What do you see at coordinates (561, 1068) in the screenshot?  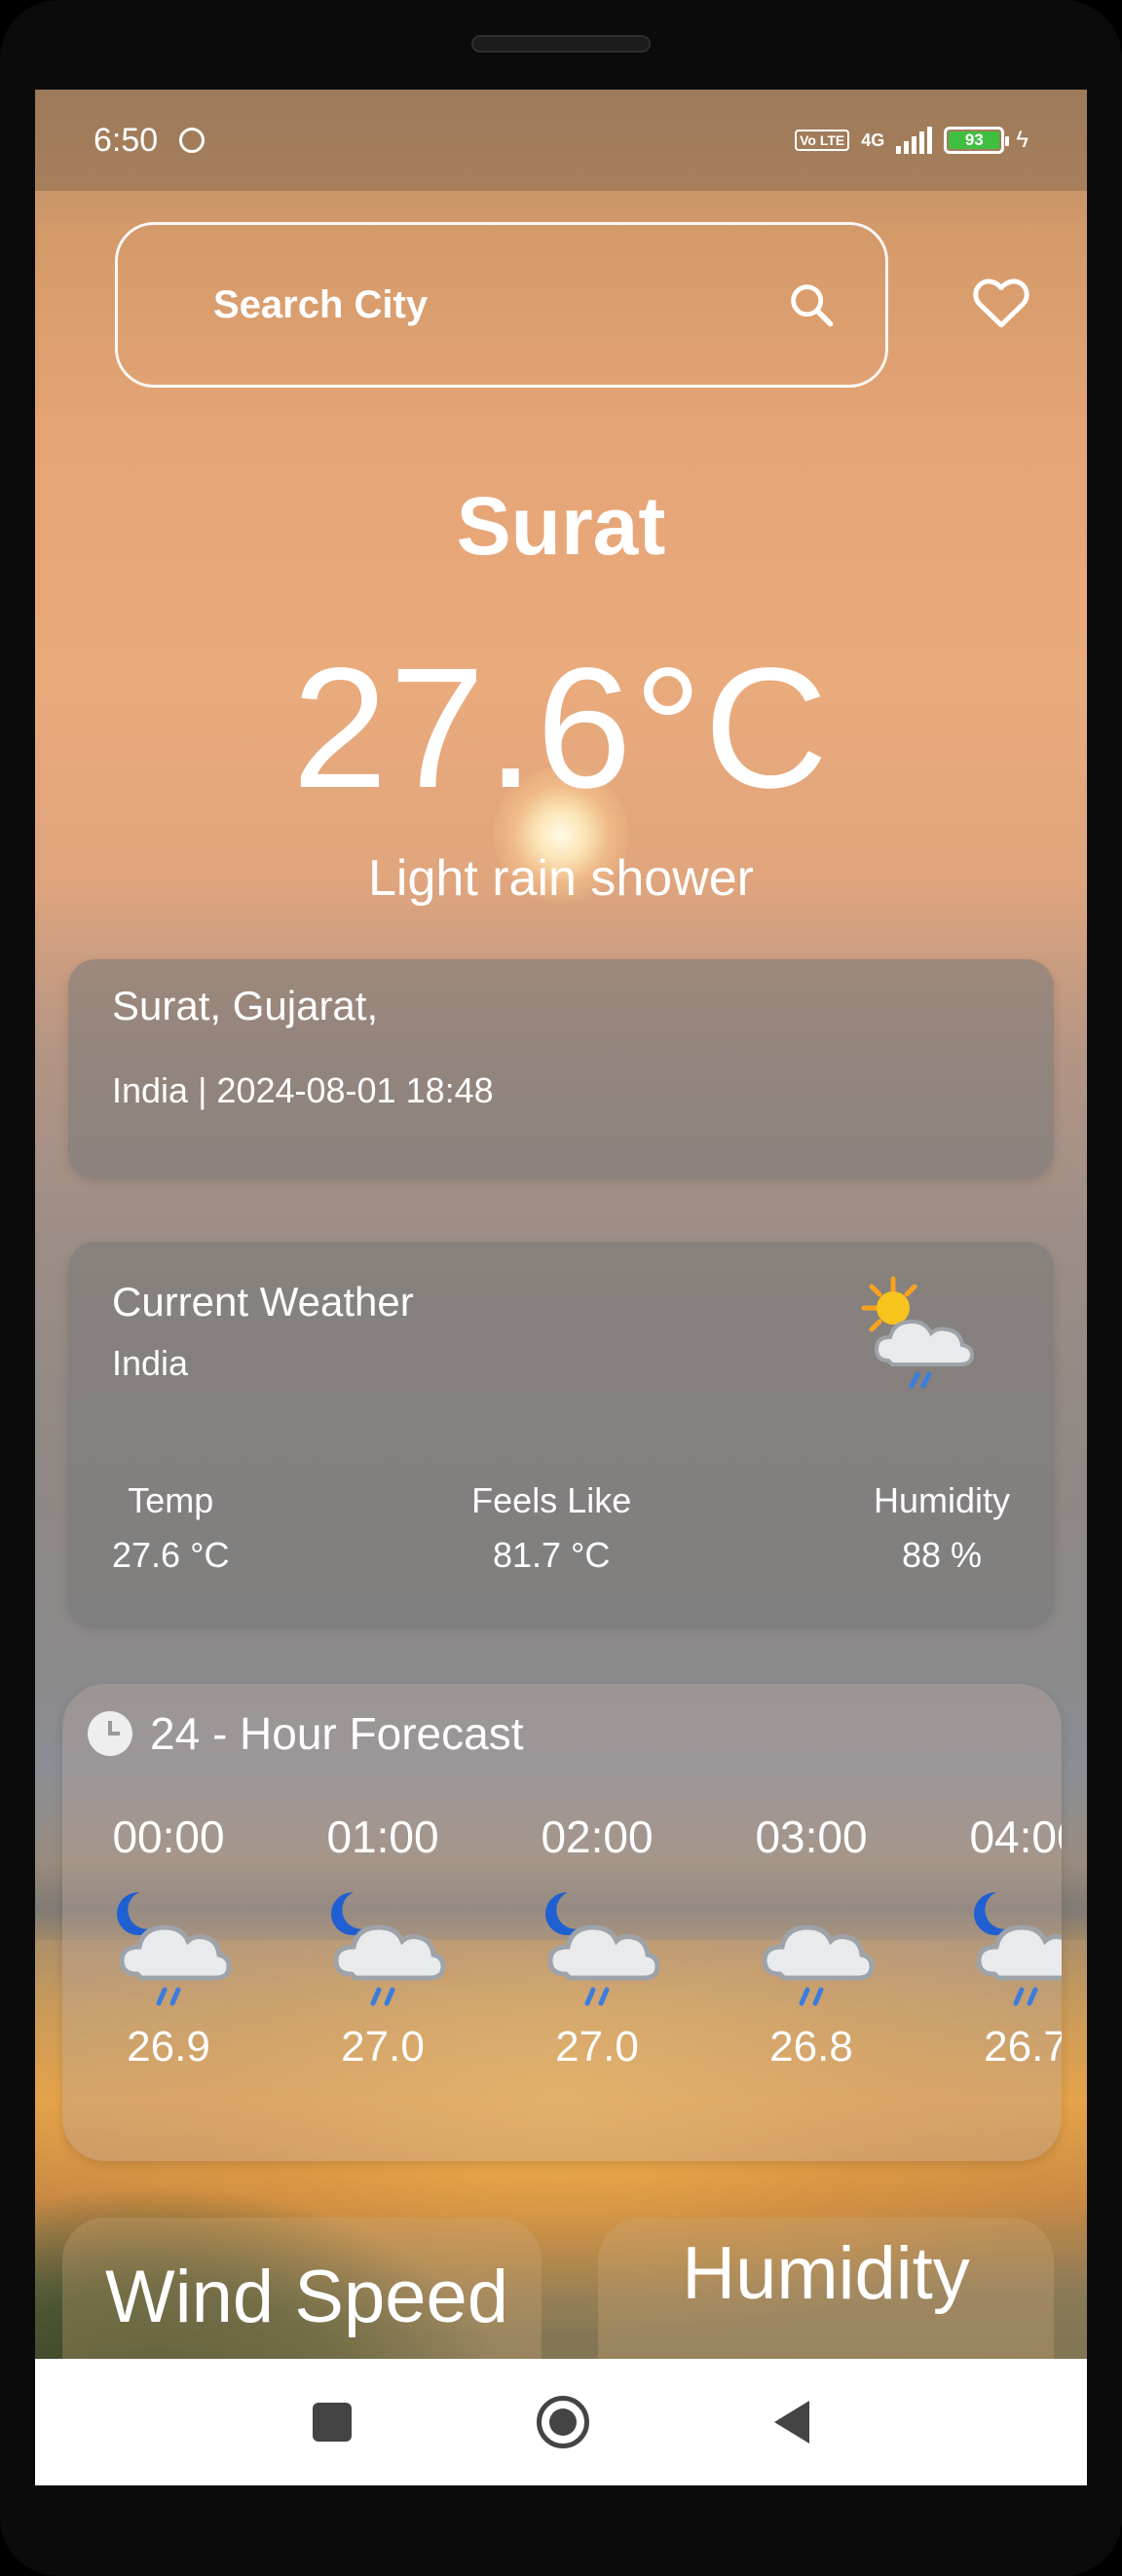 I see `location-card: Surat, Gujarat, India | 2024-08-01 18:48` at bounding box center [561, 1068].